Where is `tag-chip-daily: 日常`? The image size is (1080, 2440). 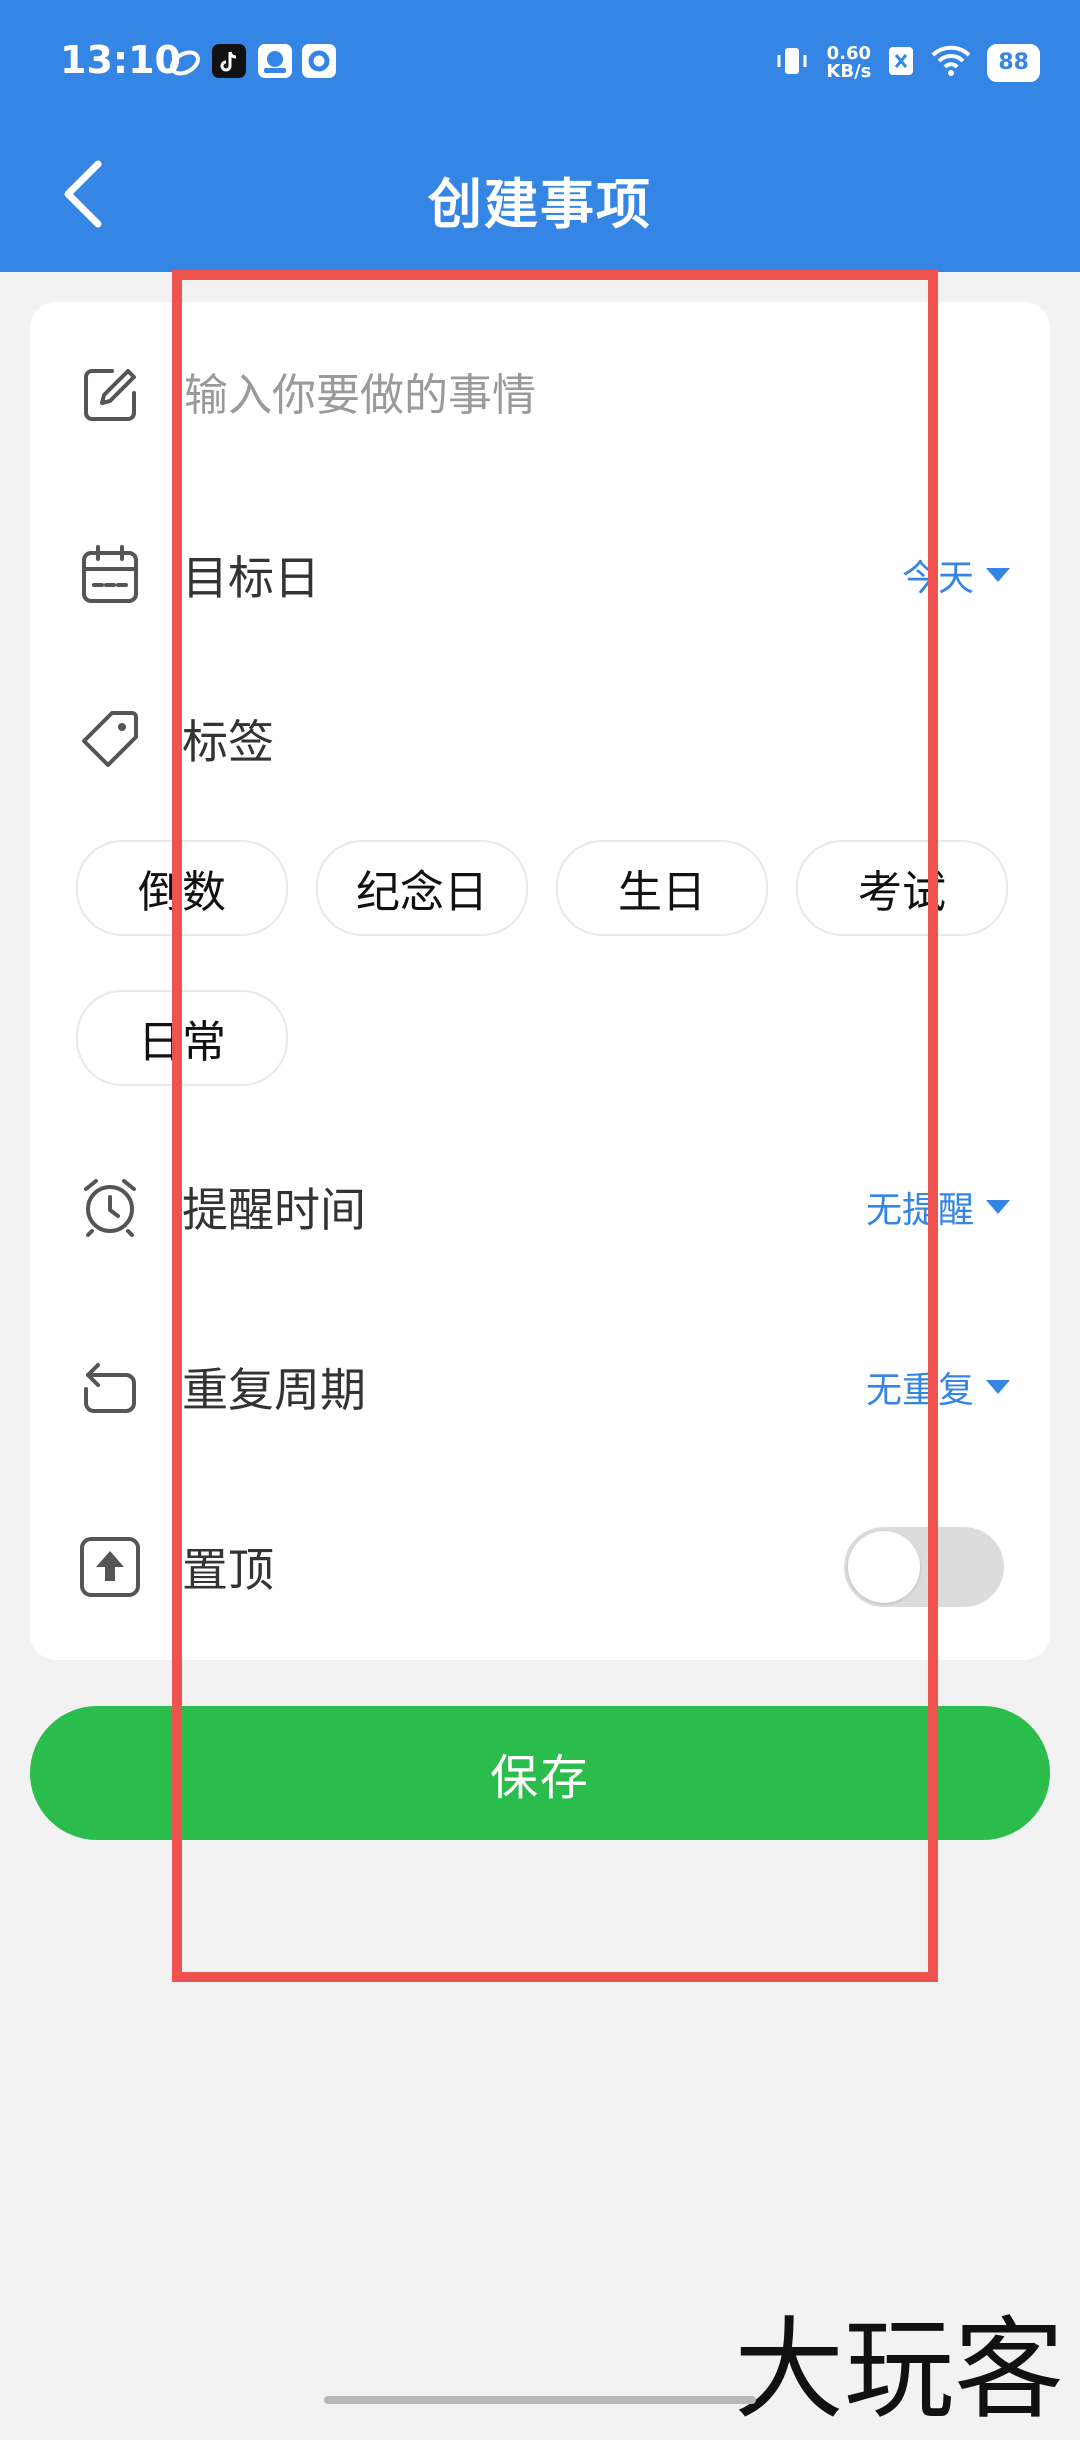
tag-chip-daily: 日常 is located at coordinates (182, 1038).